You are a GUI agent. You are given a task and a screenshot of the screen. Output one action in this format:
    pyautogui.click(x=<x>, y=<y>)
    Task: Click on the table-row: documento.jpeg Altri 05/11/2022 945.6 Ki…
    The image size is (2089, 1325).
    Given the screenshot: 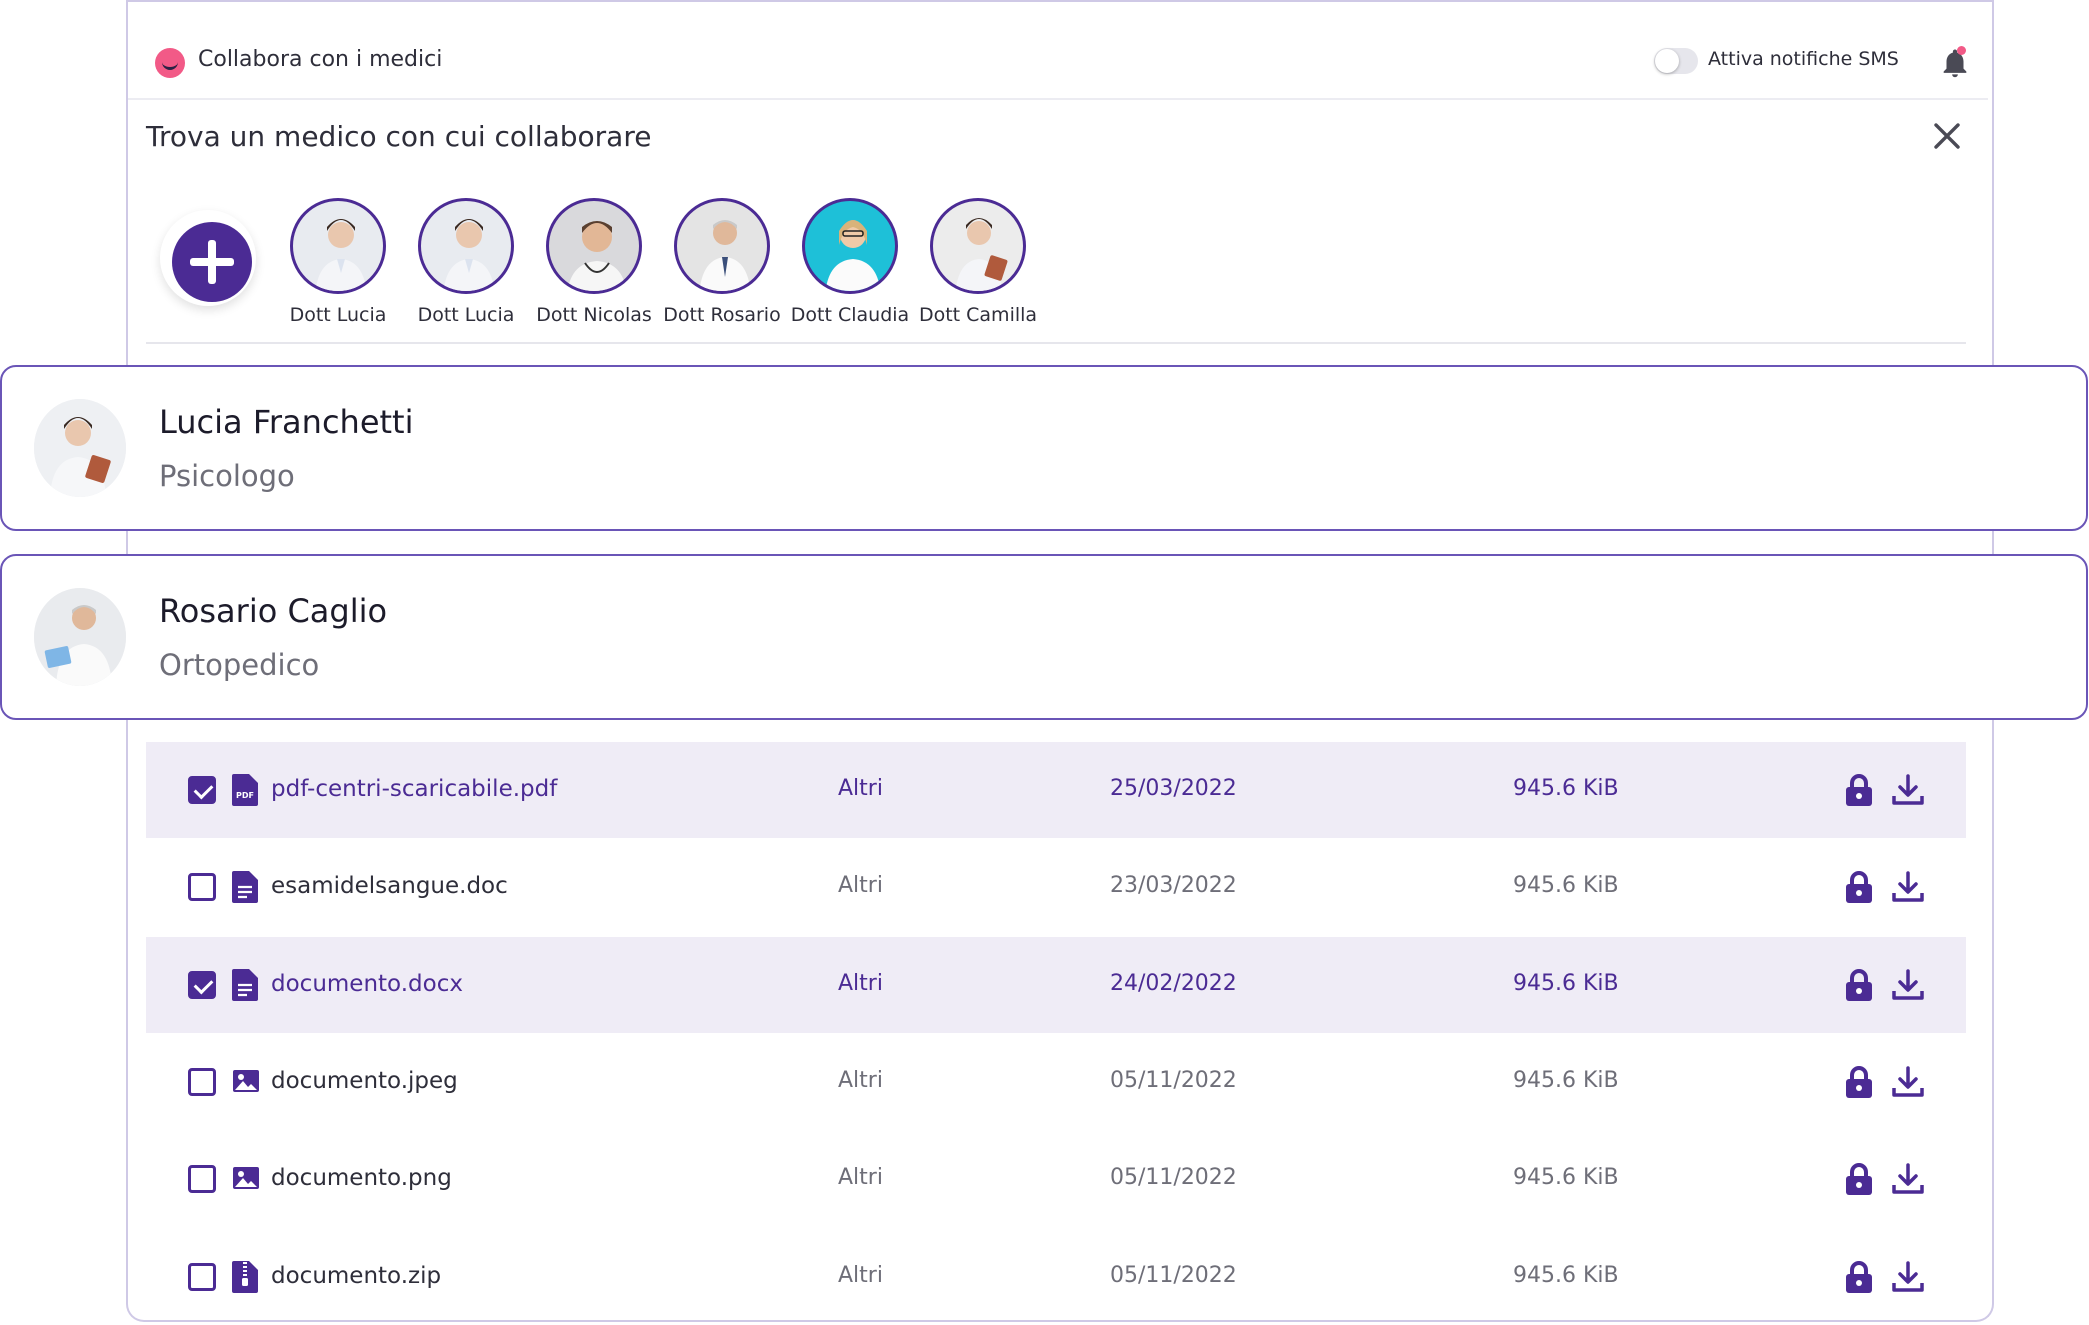 What is the action you would take?
    pyautogui.click(x=1056, y=1082)
    